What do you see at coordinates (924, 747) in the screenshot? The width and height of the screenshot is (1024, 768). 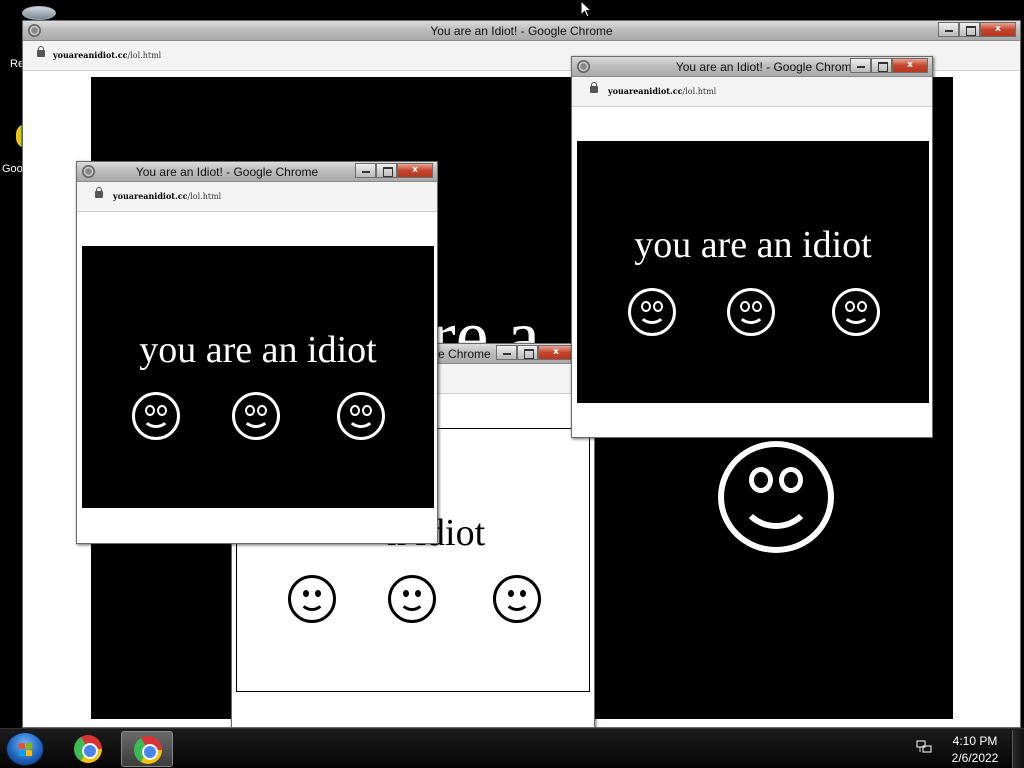 I see `network-icon` at bounding box center [924, 747].